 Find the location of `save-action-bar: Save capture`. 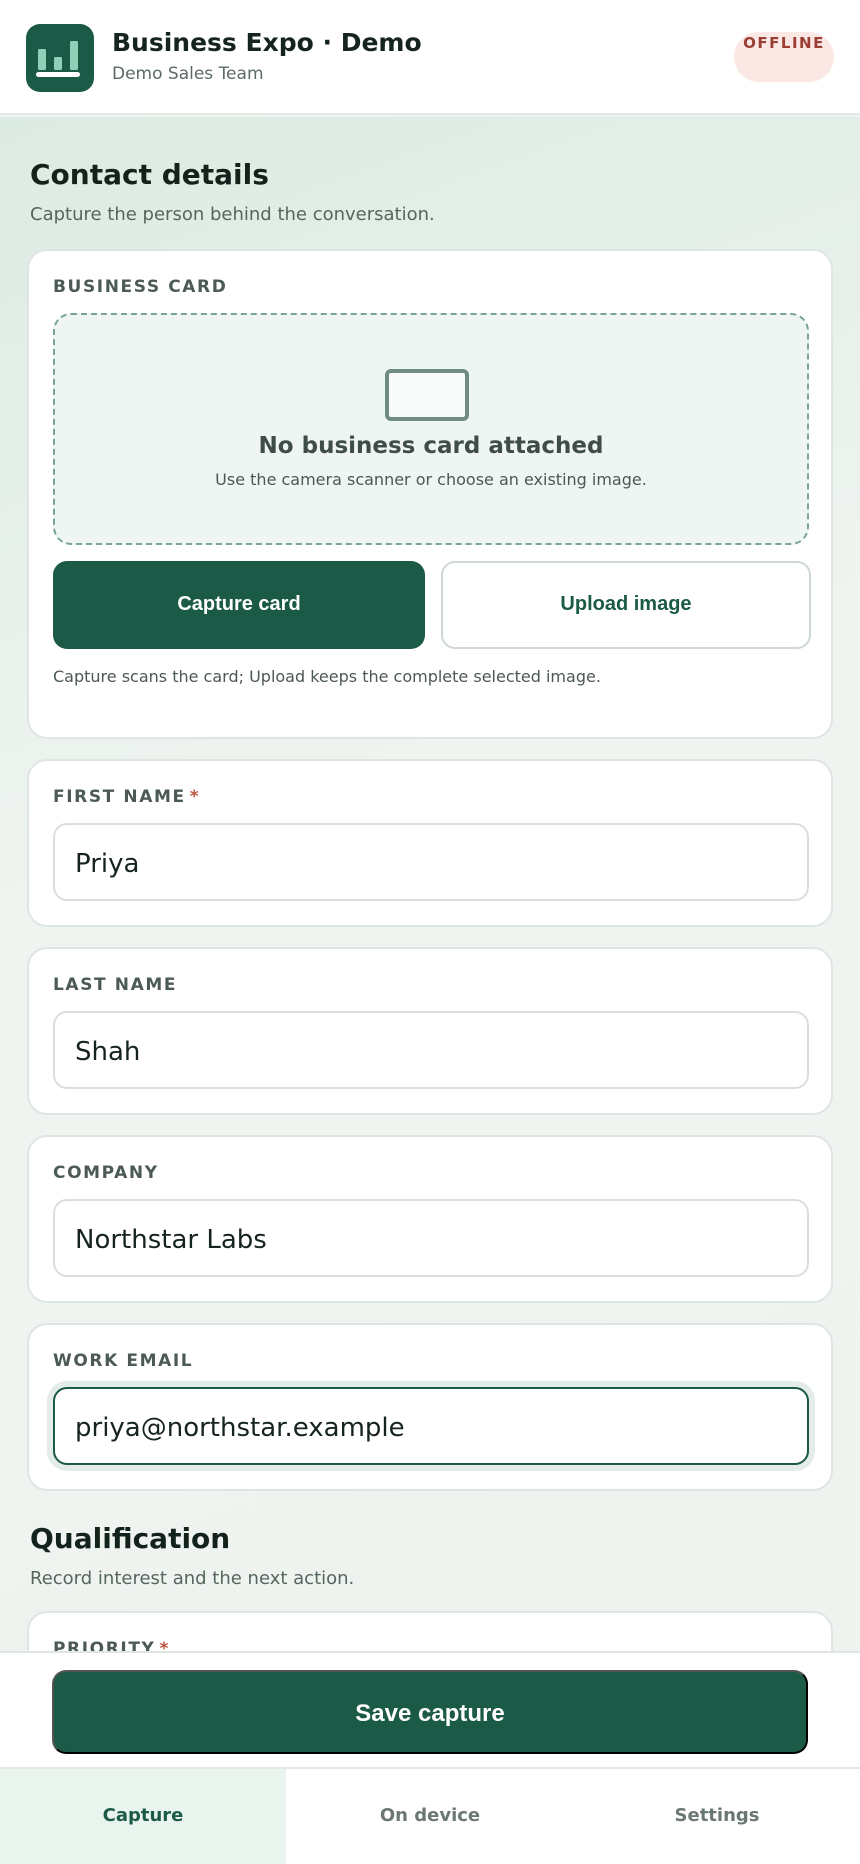

save-action-bar: Save capture is located at coordinates (430, 1709).